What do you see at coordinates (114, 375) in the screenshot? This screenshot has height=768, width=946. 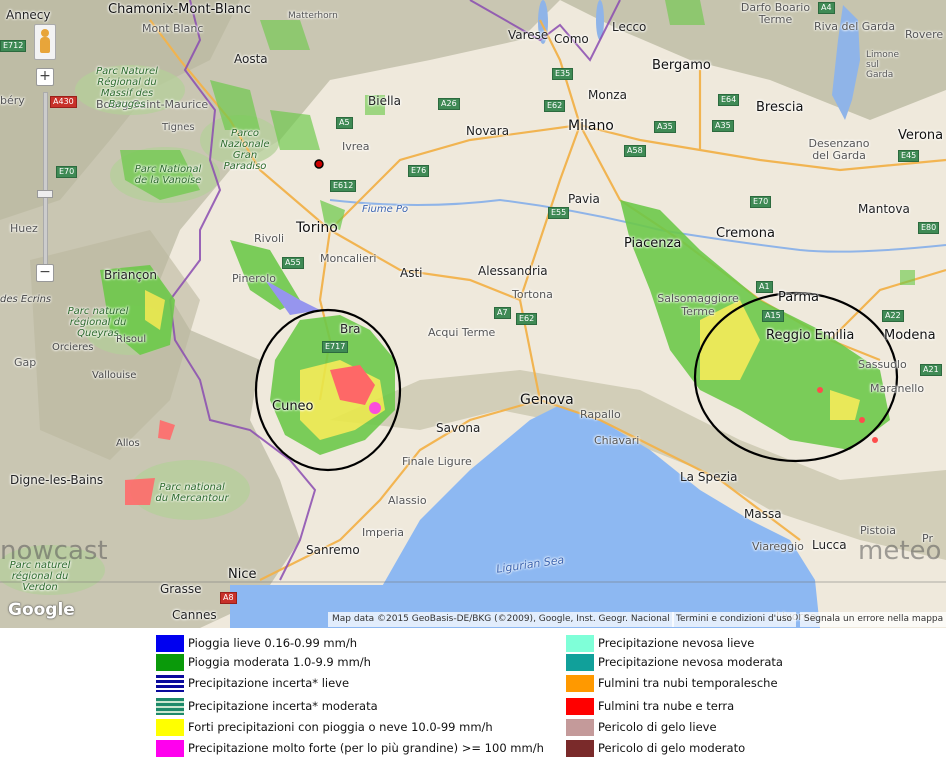 I see `city-vallouise: Vallouise` at bounding box center [114, 375].